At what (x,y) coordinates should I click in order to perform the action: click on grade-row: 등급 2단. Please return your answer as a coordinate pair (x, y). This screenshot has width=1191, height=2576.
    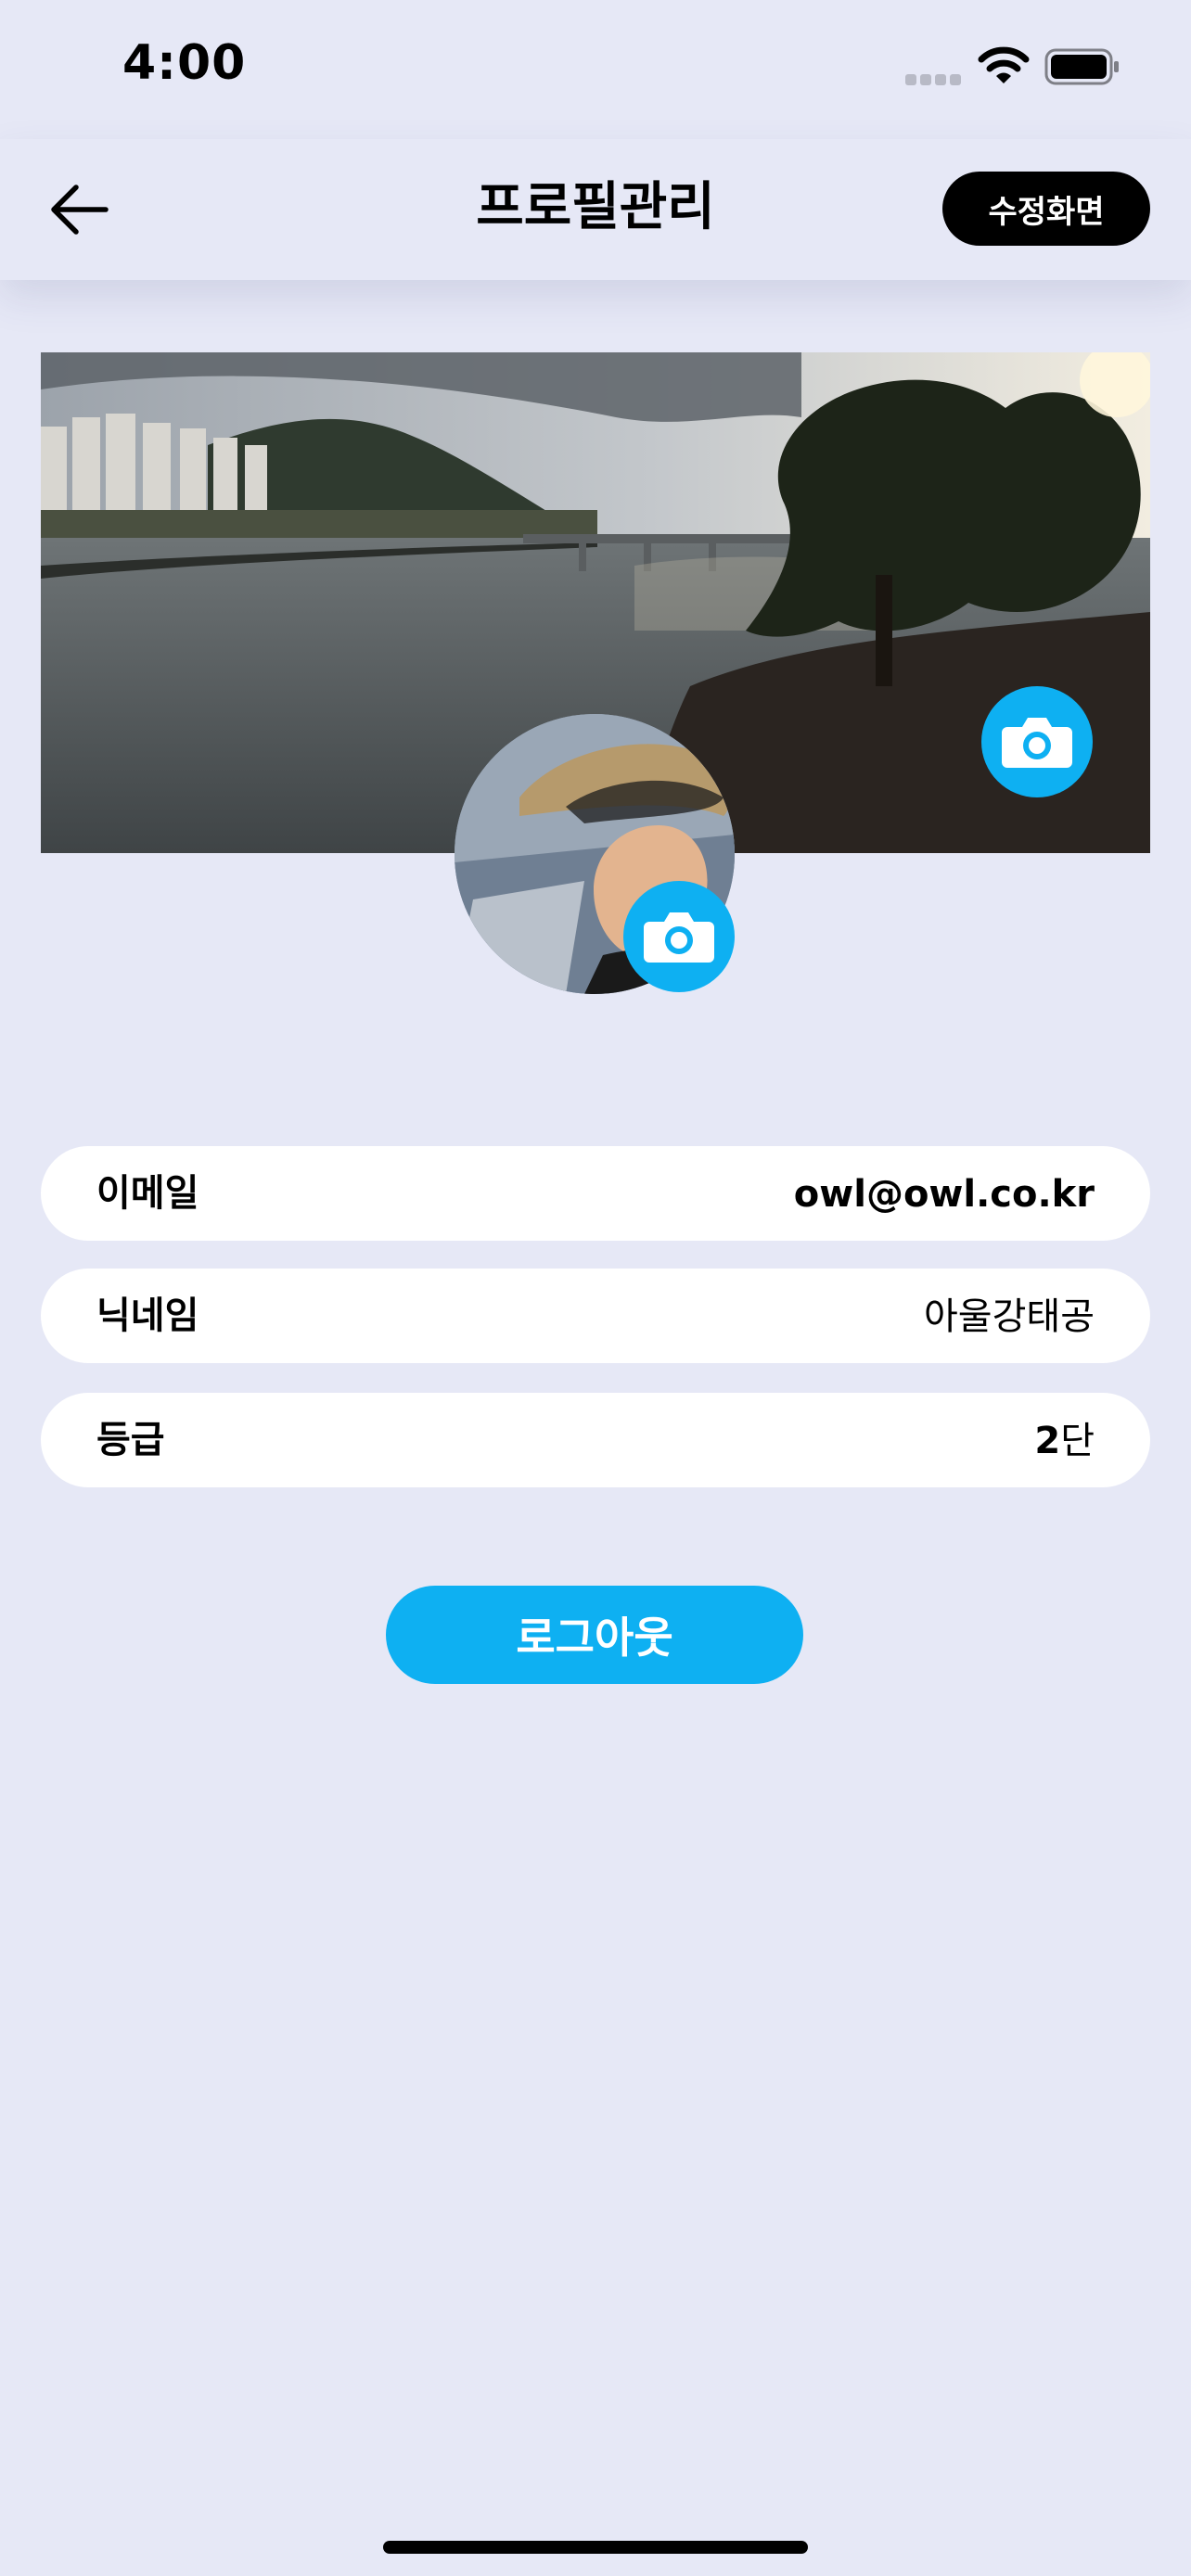
    Looking at the image, I should click on (595, 1440).